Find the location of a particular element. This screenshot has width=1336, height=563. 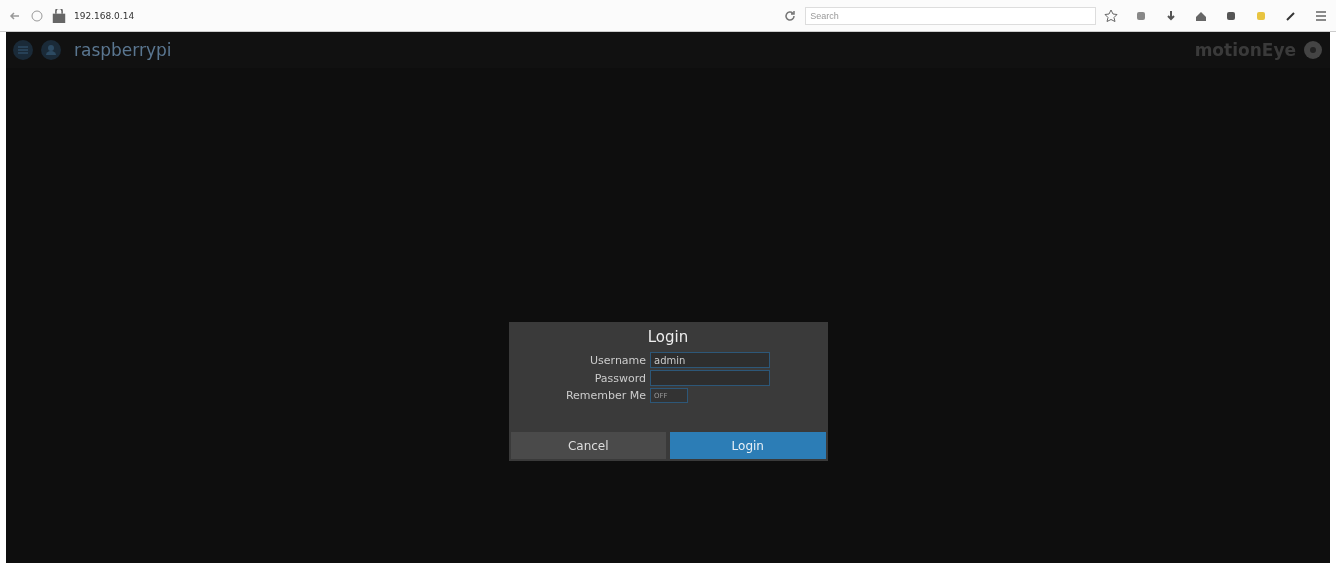

cancel-button: Cancel is located at coordinates (588, 445).